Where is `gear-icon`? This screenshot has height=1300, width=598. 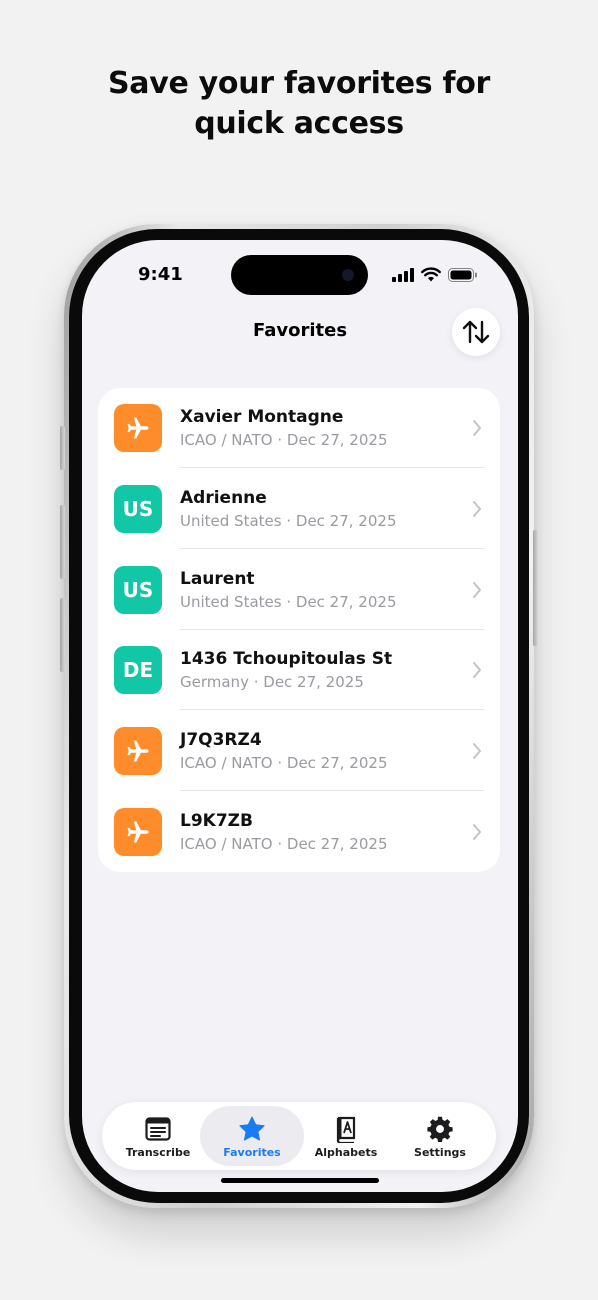 gear-icon is located at coordinates (440, 1129).